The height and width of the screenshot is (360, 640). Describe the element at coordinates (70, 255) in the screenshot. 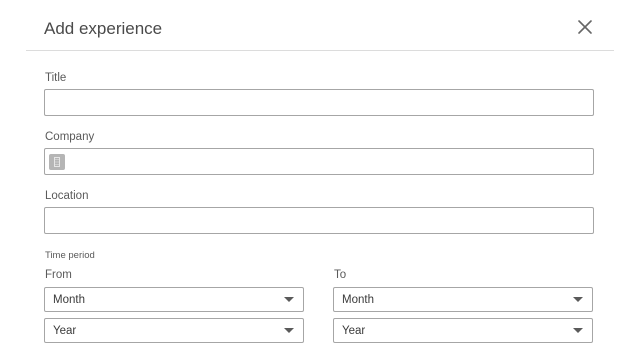

I see `time-period-label: Time period` at that location.